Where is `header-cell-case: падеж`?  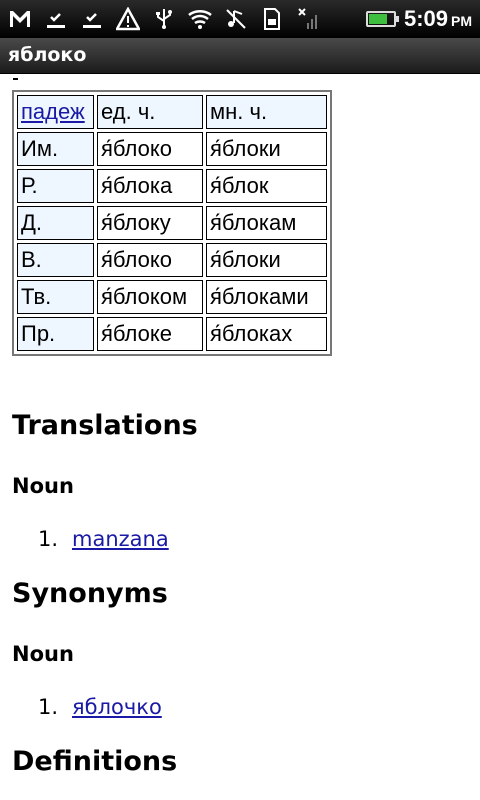
header-cell-case: падеж is located at coordinates (55, 112).